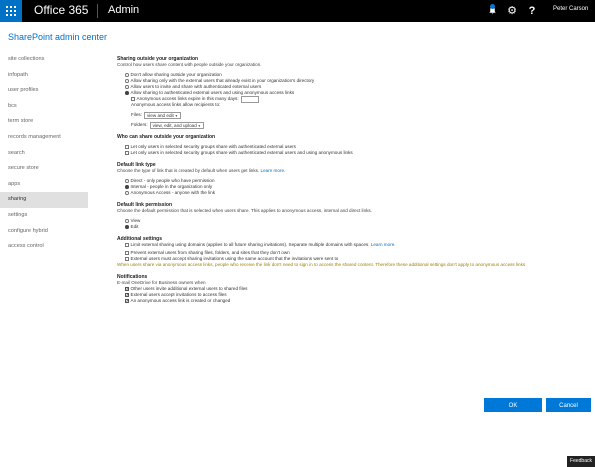 This screenshot has width=595, height=467. I want to click on sidebar-item-bcs: bcs, so click(48, 107).